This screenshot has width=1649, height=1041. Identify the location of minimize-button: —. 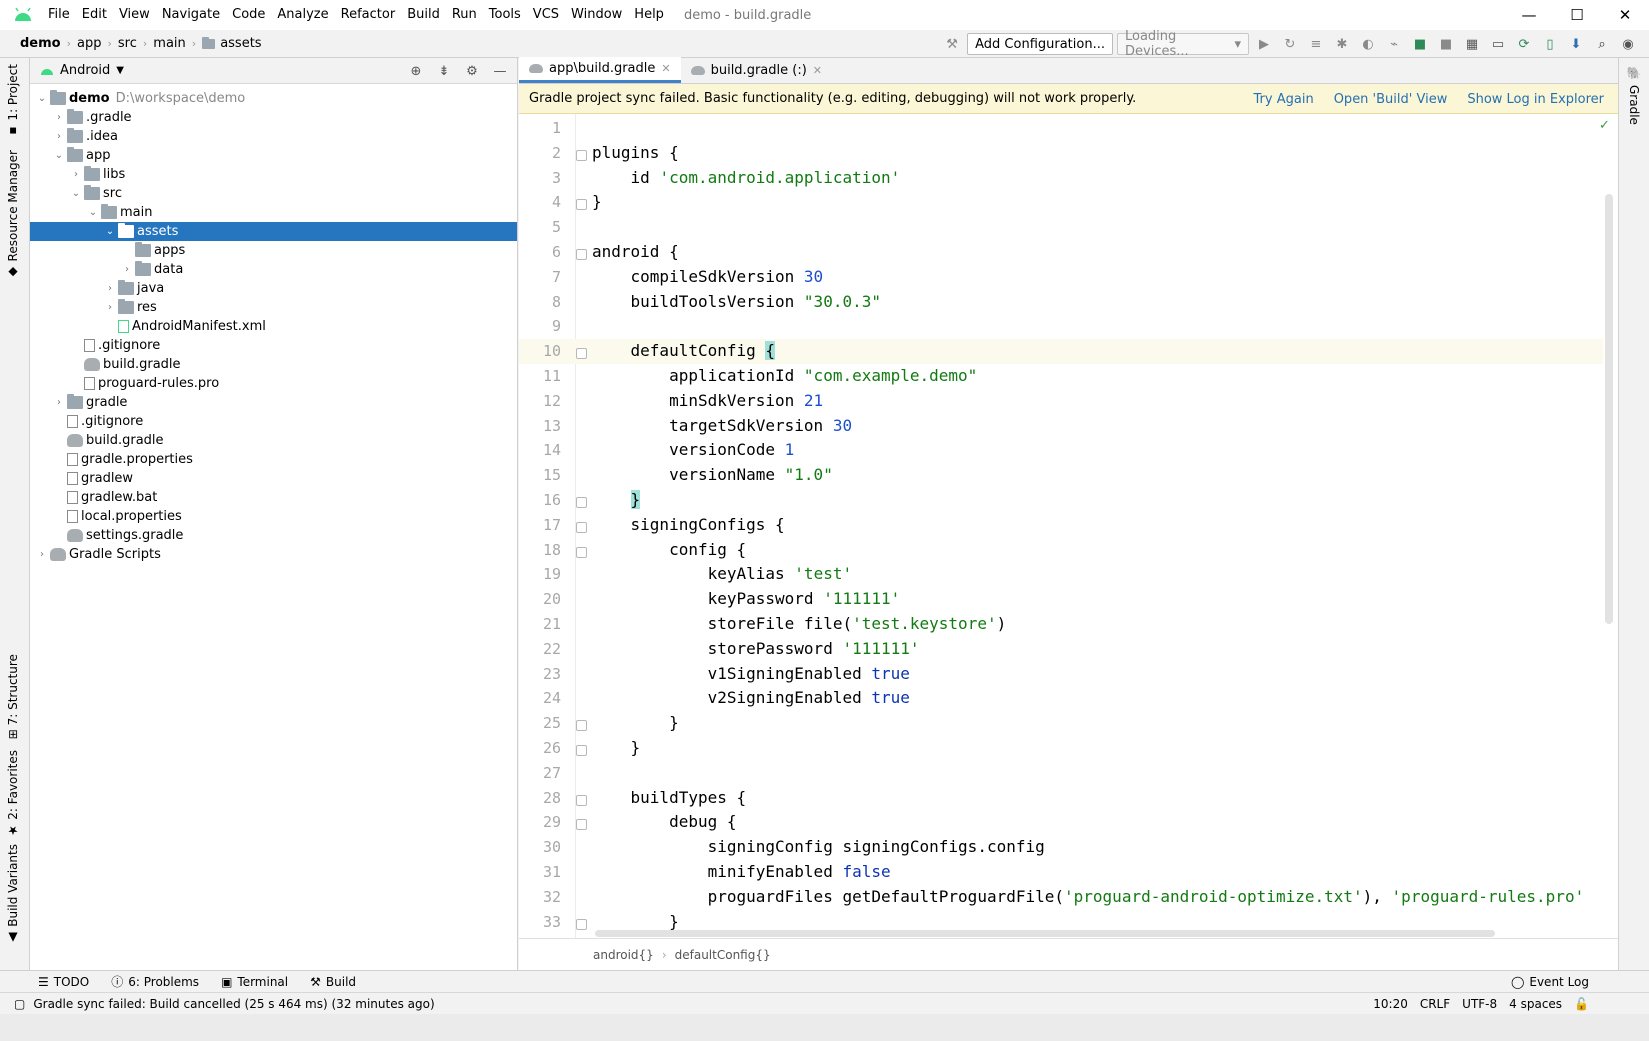
(1529, 15).